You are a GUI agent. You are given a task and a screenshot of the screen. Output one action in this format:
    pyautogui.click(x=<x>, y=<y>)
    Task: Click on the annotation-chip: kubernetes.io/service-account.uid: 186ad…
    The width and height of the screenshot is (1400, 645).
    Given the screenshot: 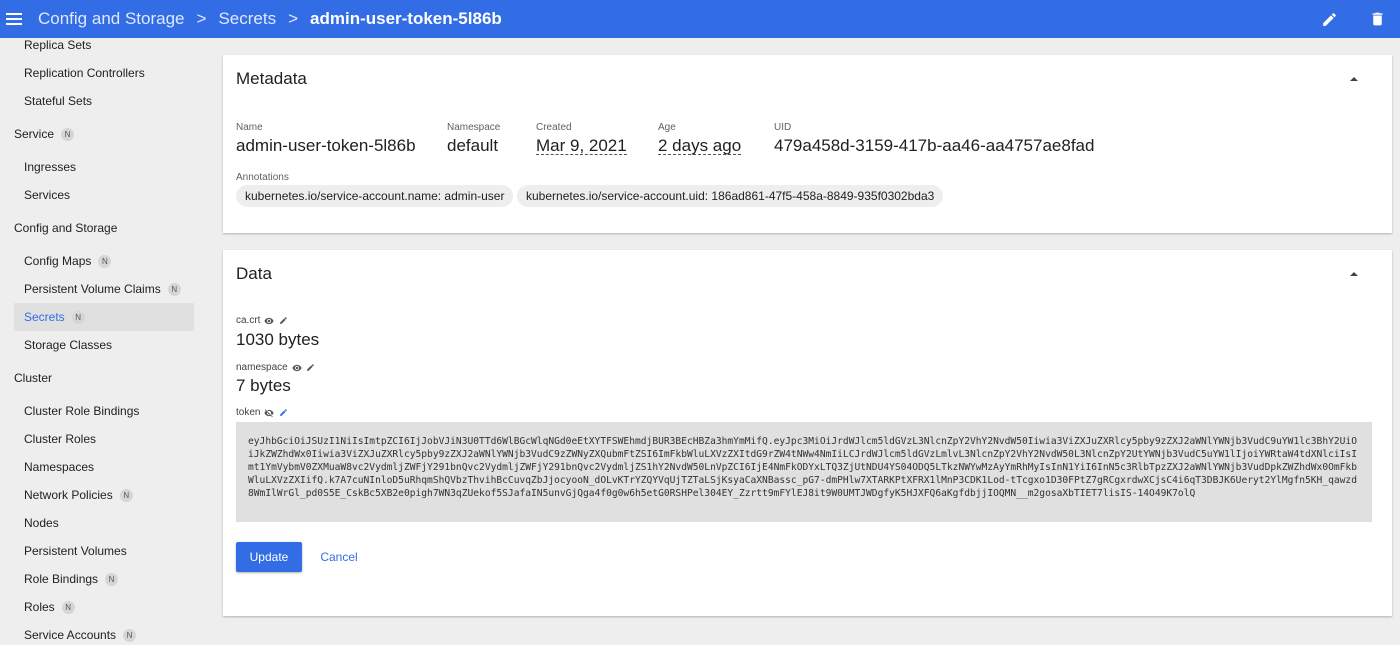 What is the action you would take?
    pyautogui.click(x=730, y=196)
    